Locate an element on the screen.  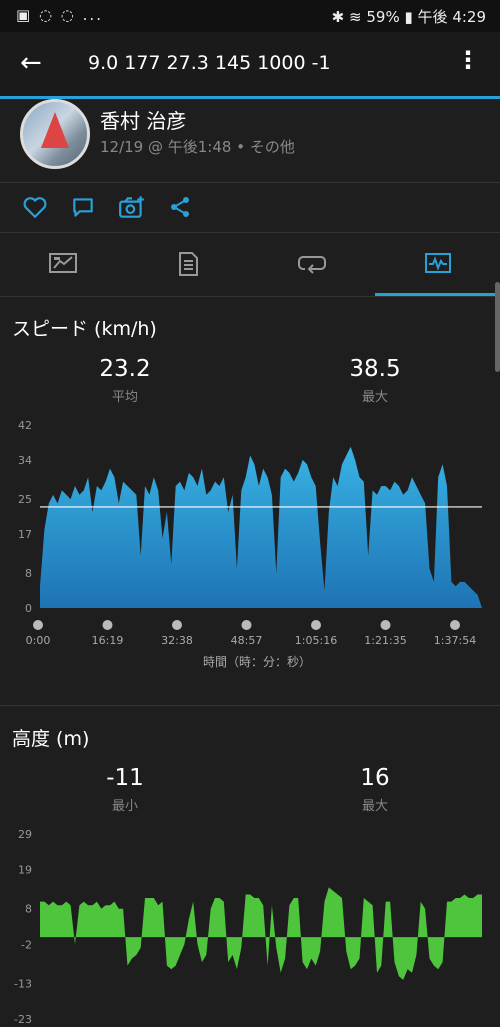
wifi-icon: ≋ is located at coordinates (355, 17).